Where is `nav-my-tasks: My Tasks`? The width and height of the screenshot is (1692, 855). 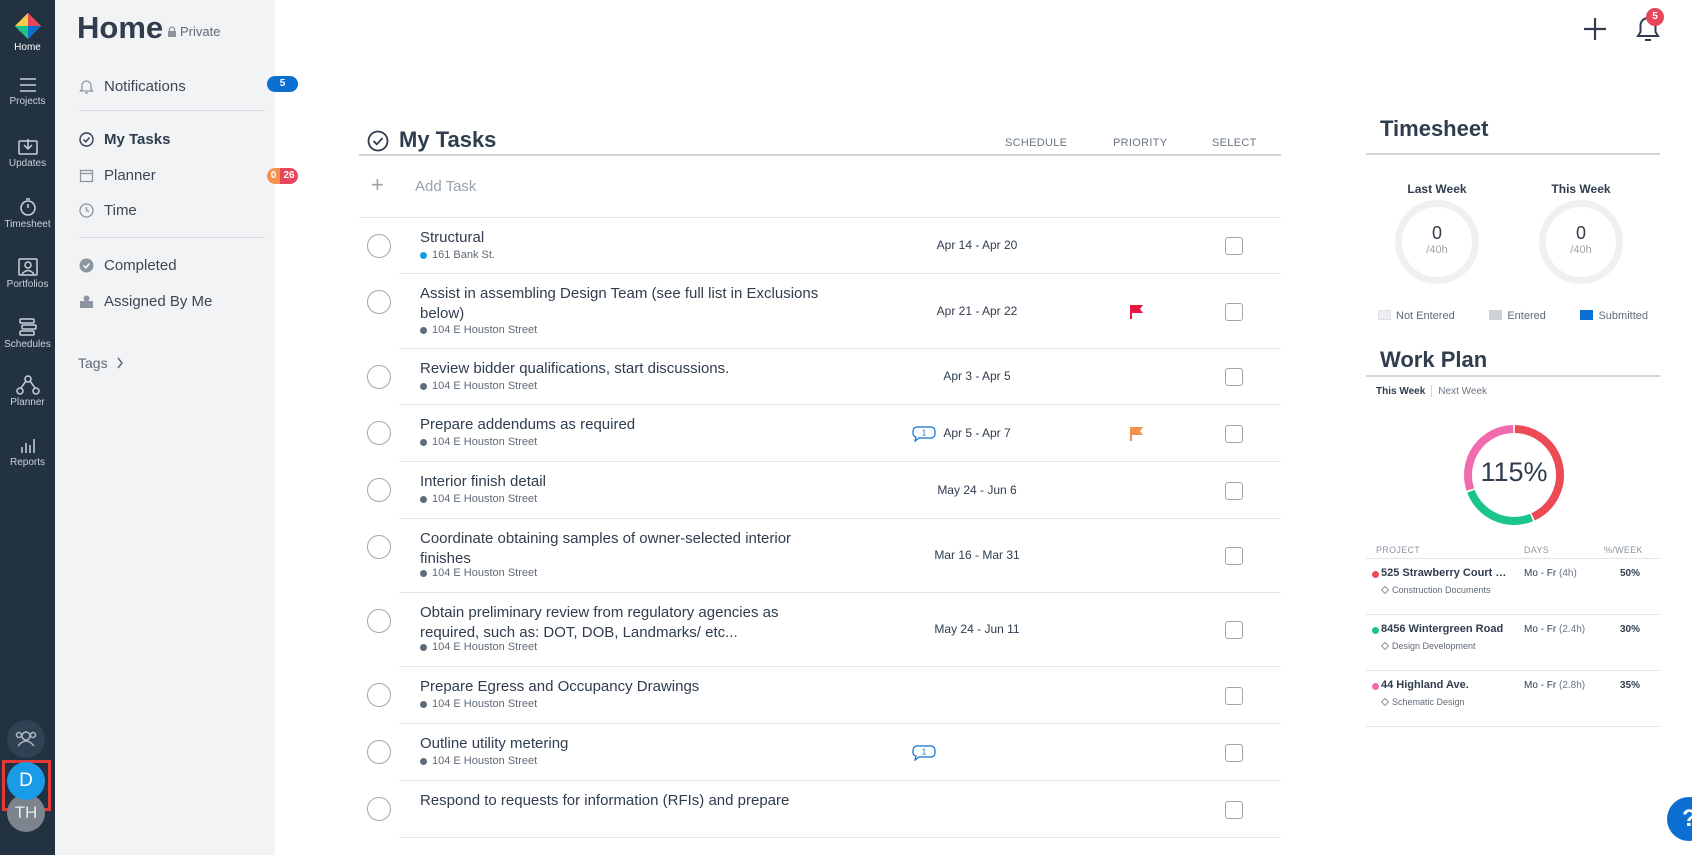 nav-my-tasks: My Tasks is located at coordinates (124, 139).